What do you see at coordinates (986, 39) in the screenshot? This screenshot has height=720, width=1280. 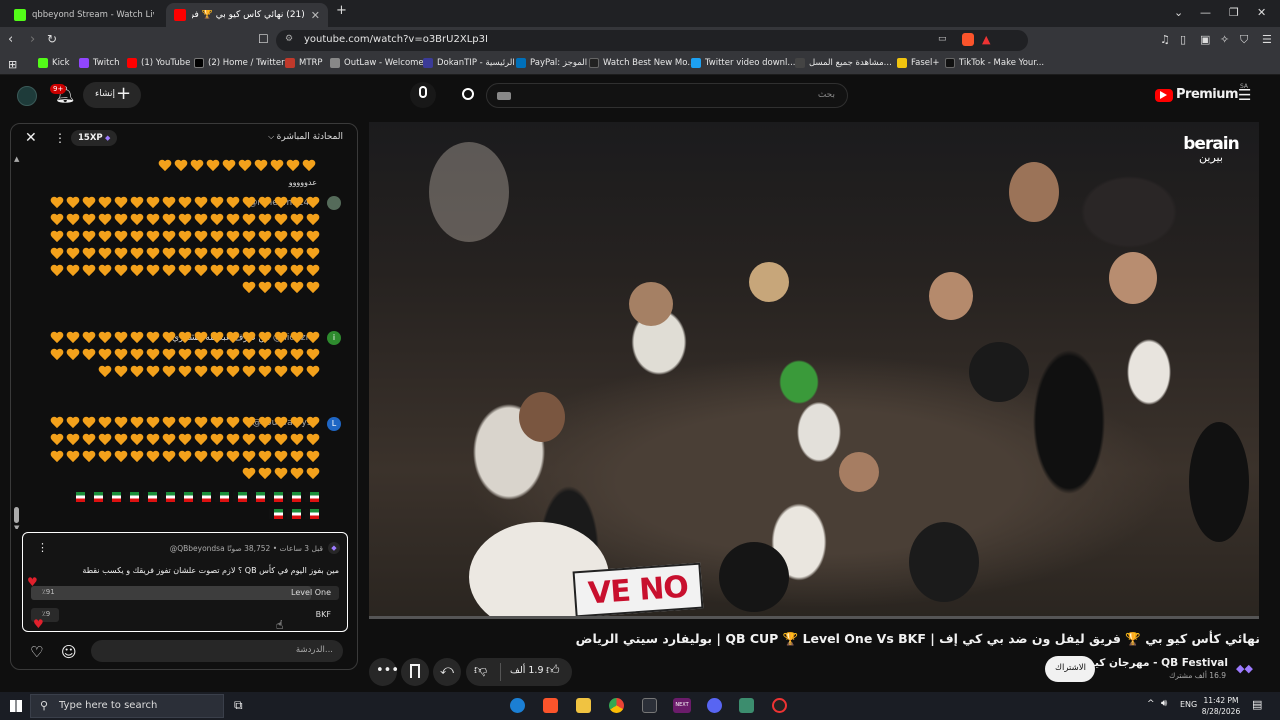 I see `brave-rewards-icon: ▲` at bounding box center [986, 39].